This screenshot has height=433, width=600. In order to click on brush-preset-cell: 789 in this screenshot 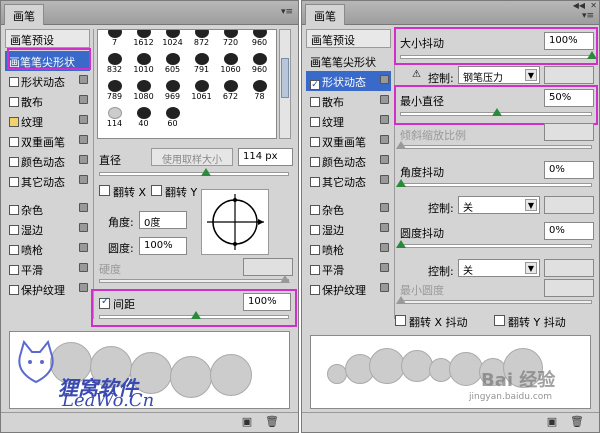, I will do `click(114, 92)`.